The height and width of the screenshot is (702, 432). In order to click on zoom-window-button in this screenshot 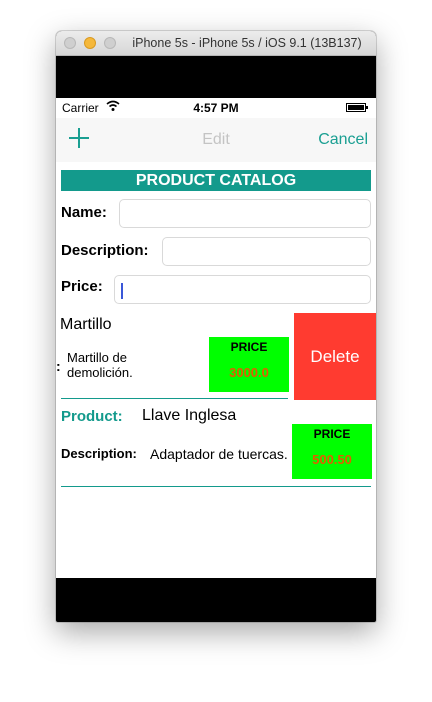, I will do `click(110, 43)`.